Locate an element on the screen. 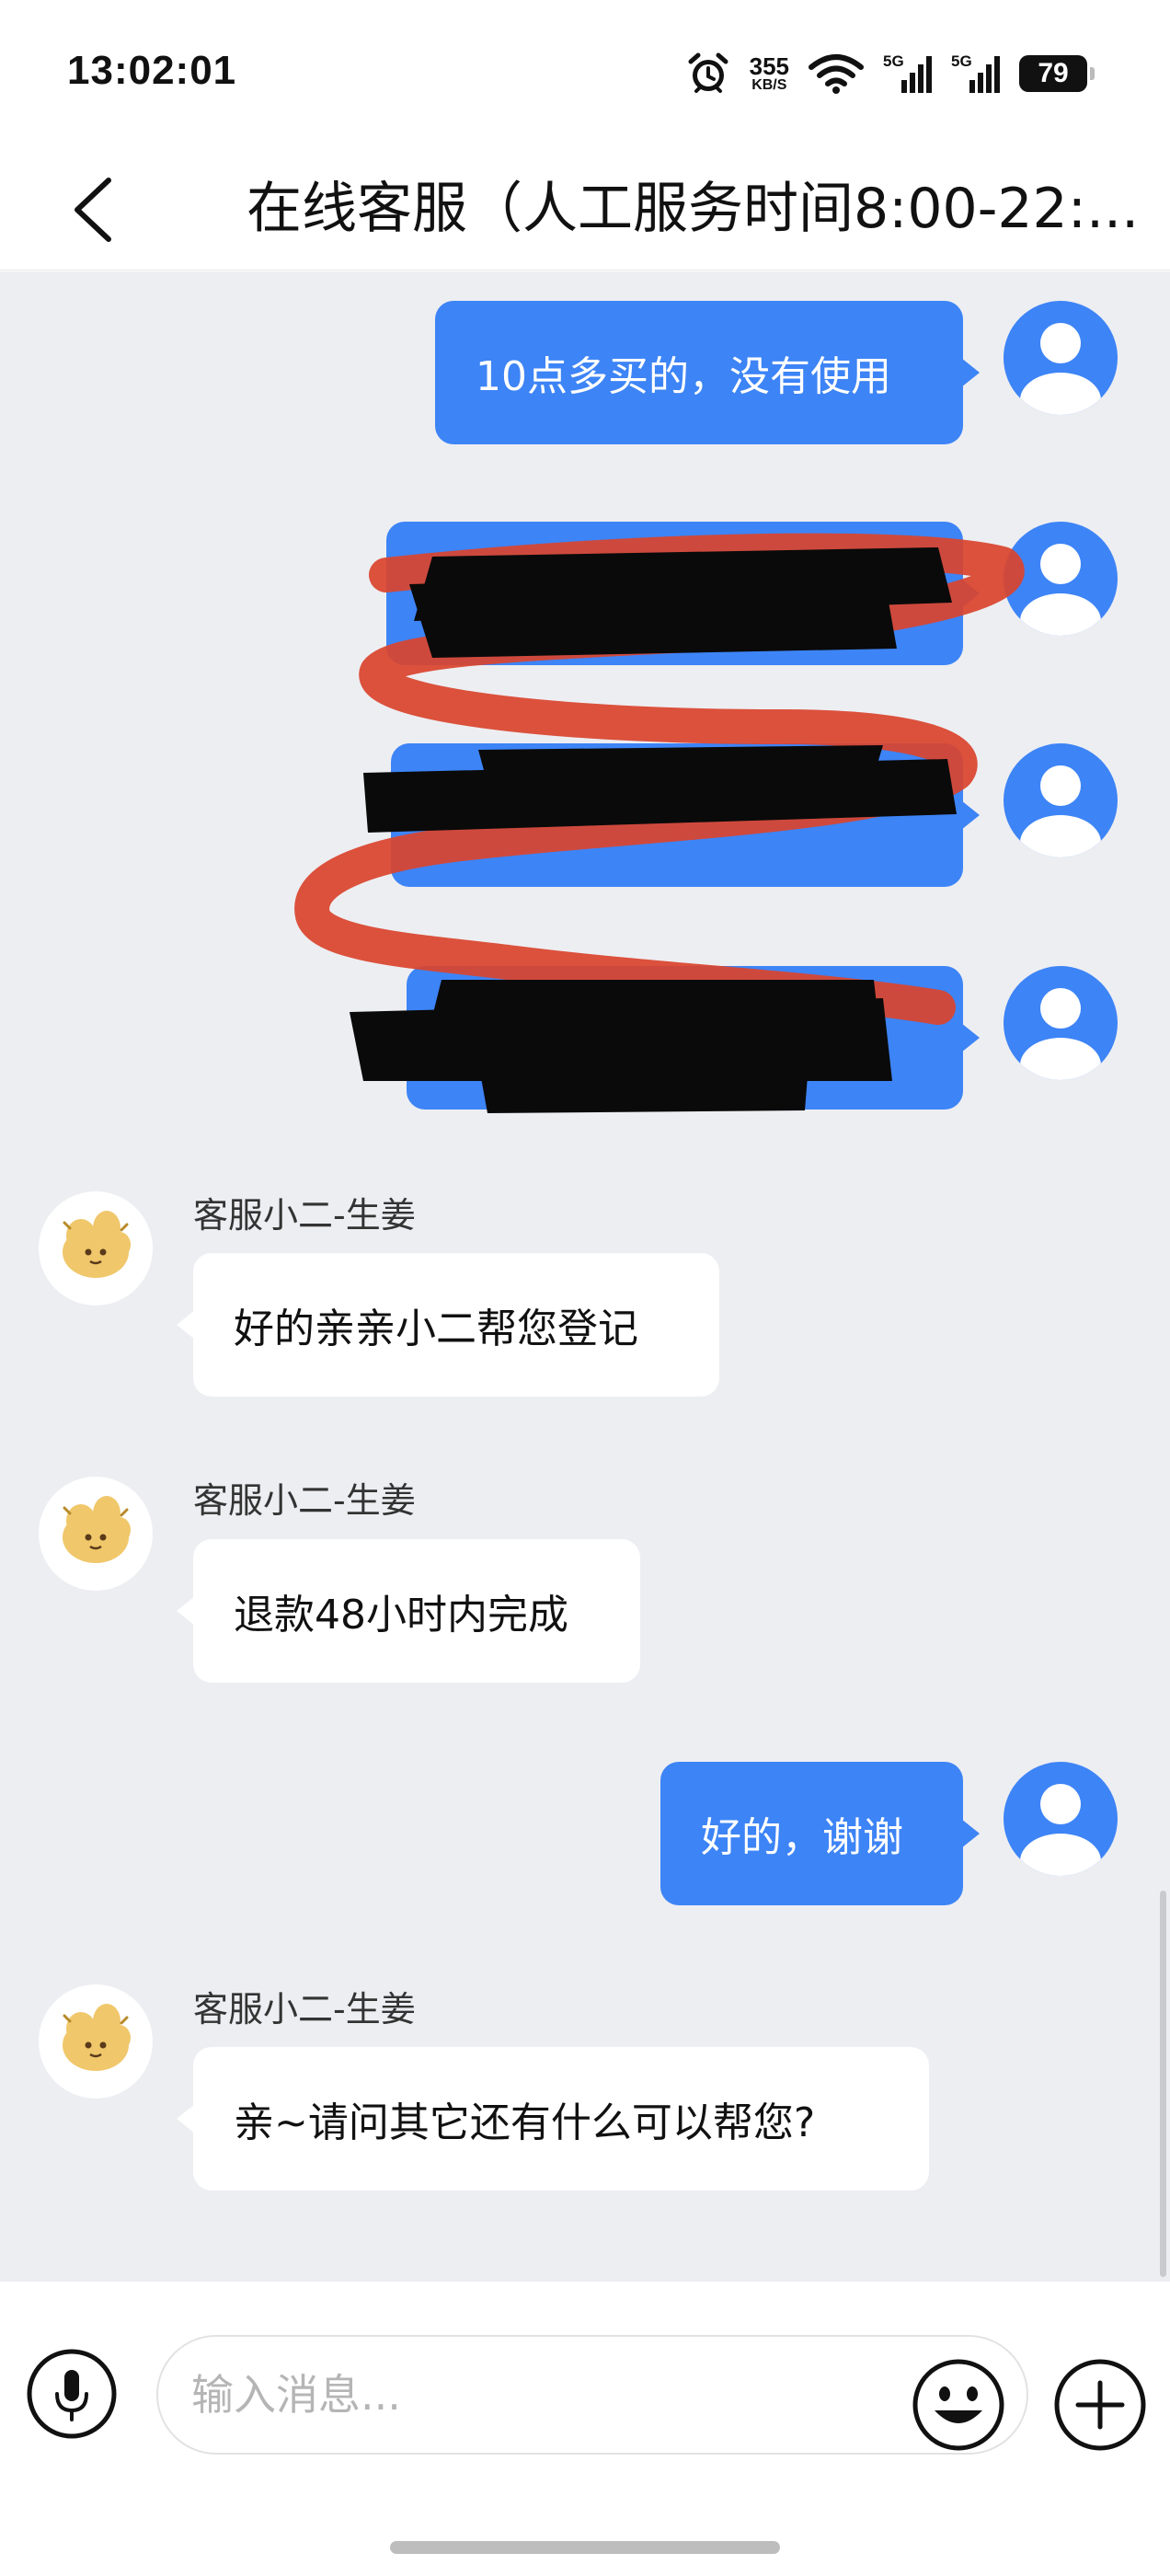 This screenshot has width=1170, height=2576. scrollbar is located at coordinates (1163, 2084).